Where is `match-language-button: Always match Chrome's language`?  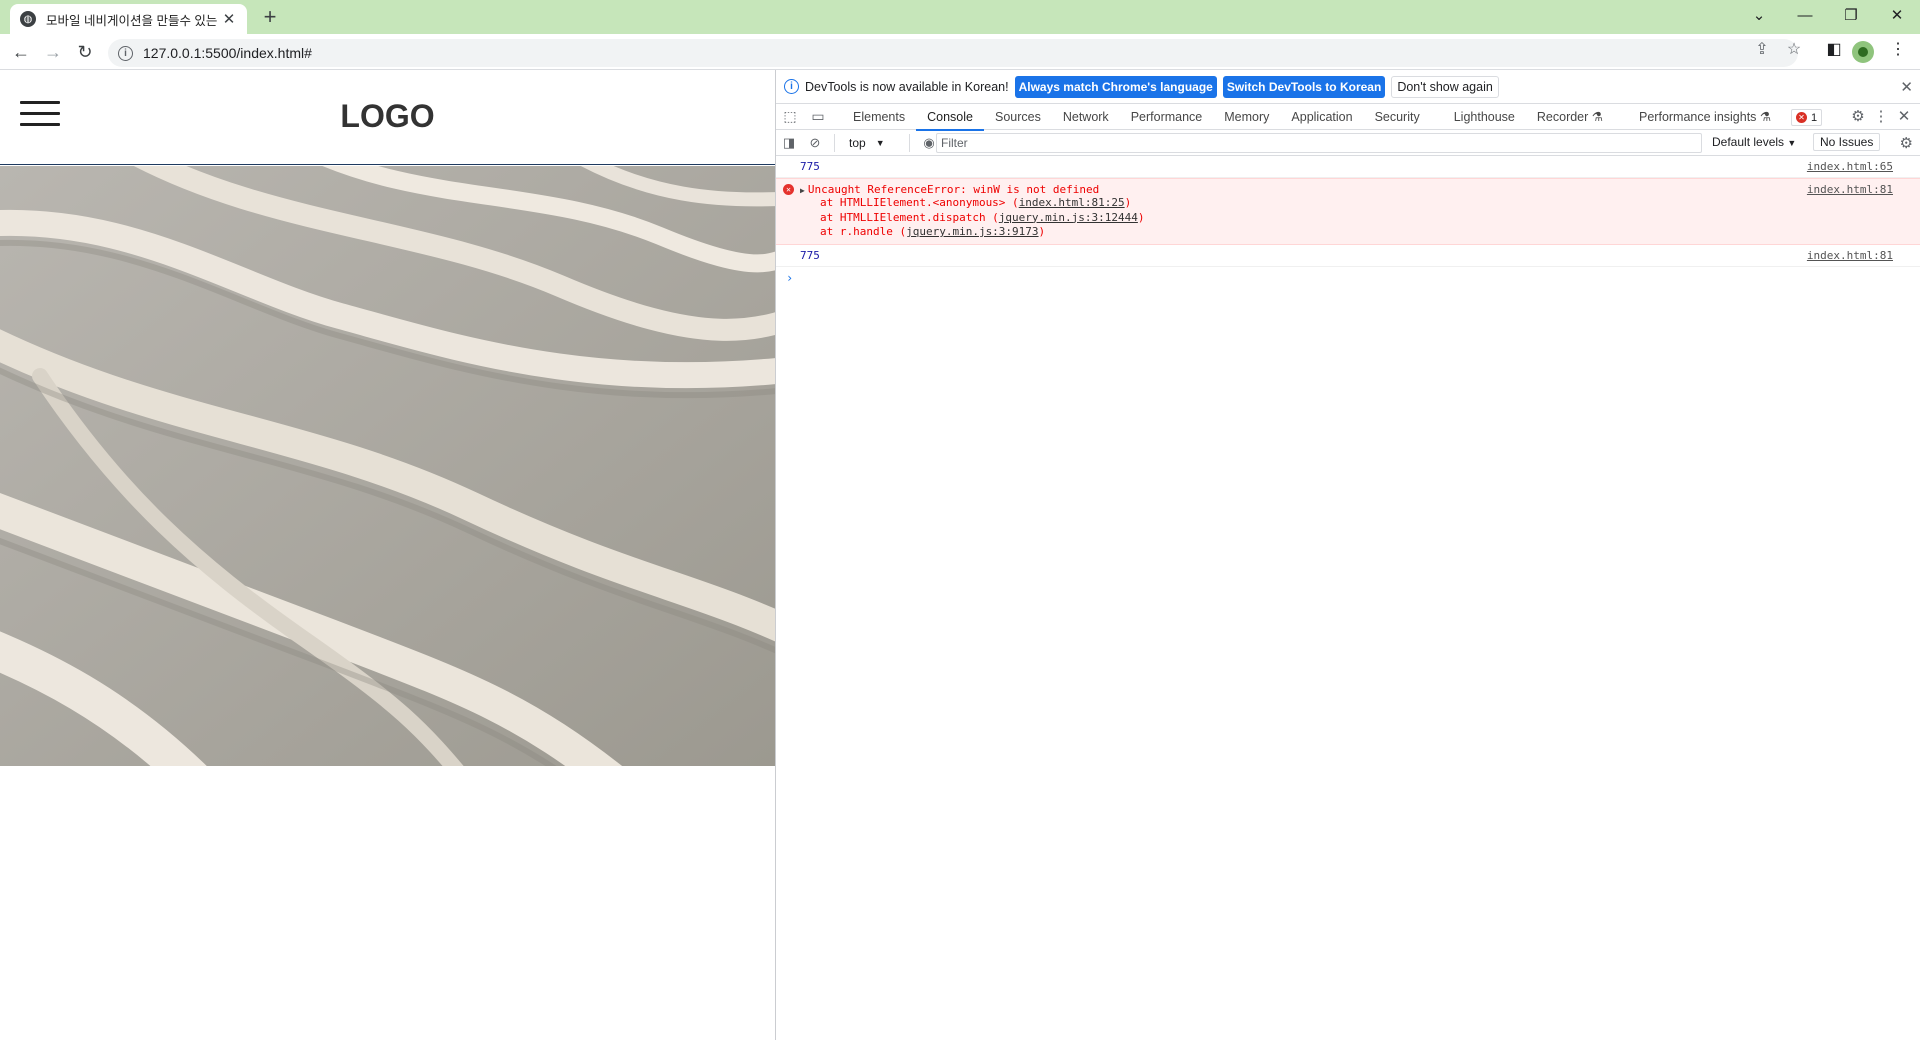 match-language-button: Always match Chrome's language is located at coordinates (1115, 86).